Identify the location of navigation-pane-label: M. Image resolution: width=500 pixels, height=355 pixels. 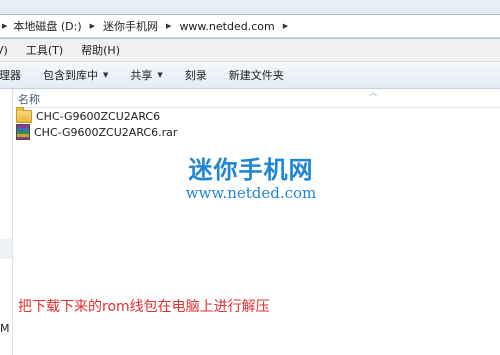
(5, 328).